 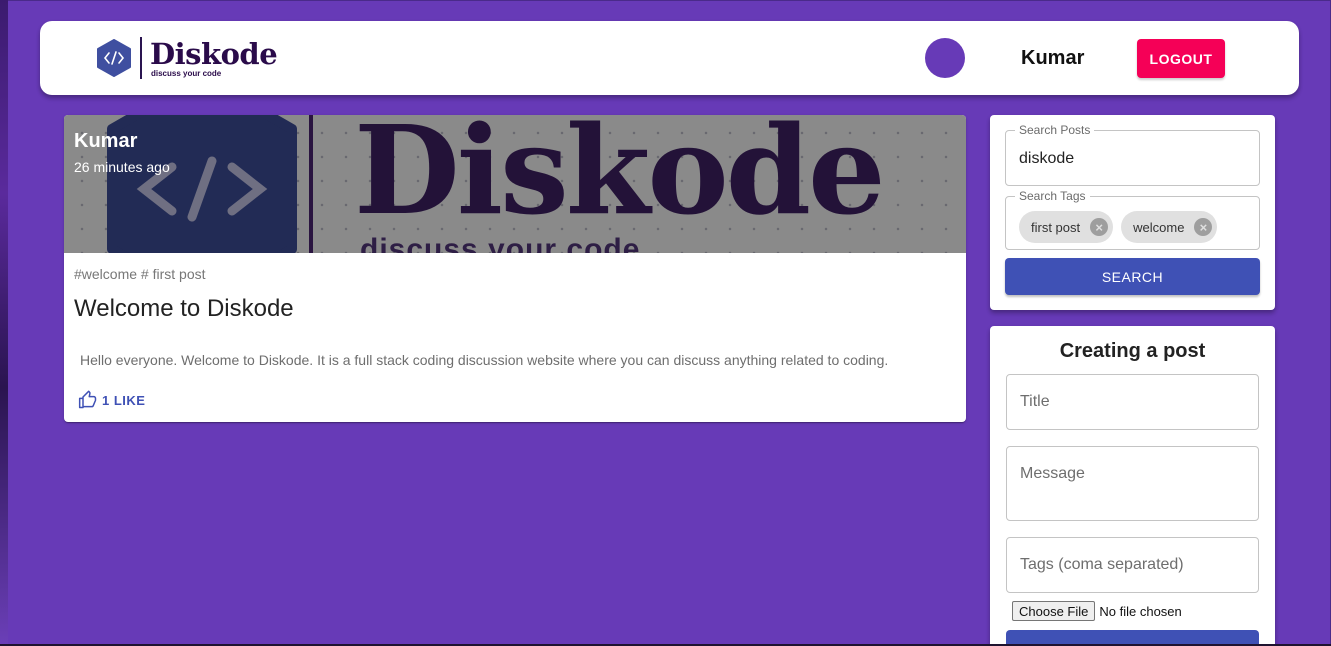 I want to click on tag-chip: welcome ×, so click(x=1169, y=227).